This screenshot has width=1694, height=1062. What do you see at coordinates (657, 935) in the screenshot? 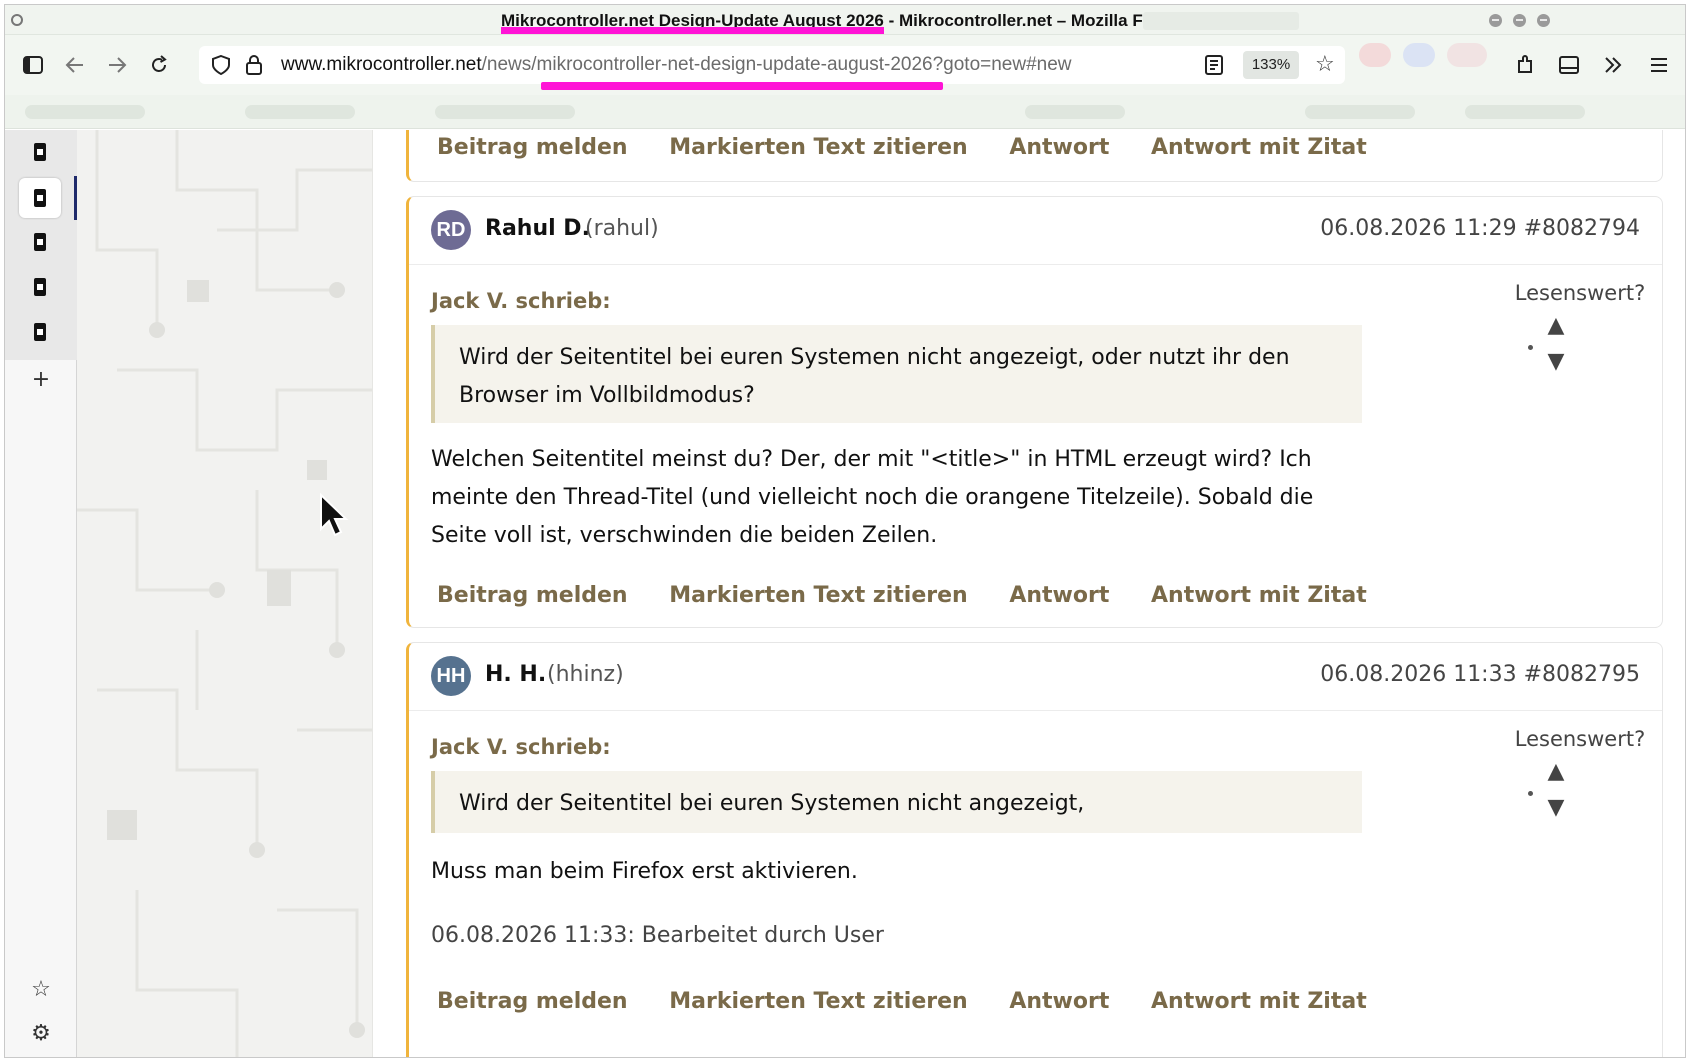
I see `edited-note: 06.08.2026 11:33: Bearbeitet durch User` at bounding box center [657, 935].